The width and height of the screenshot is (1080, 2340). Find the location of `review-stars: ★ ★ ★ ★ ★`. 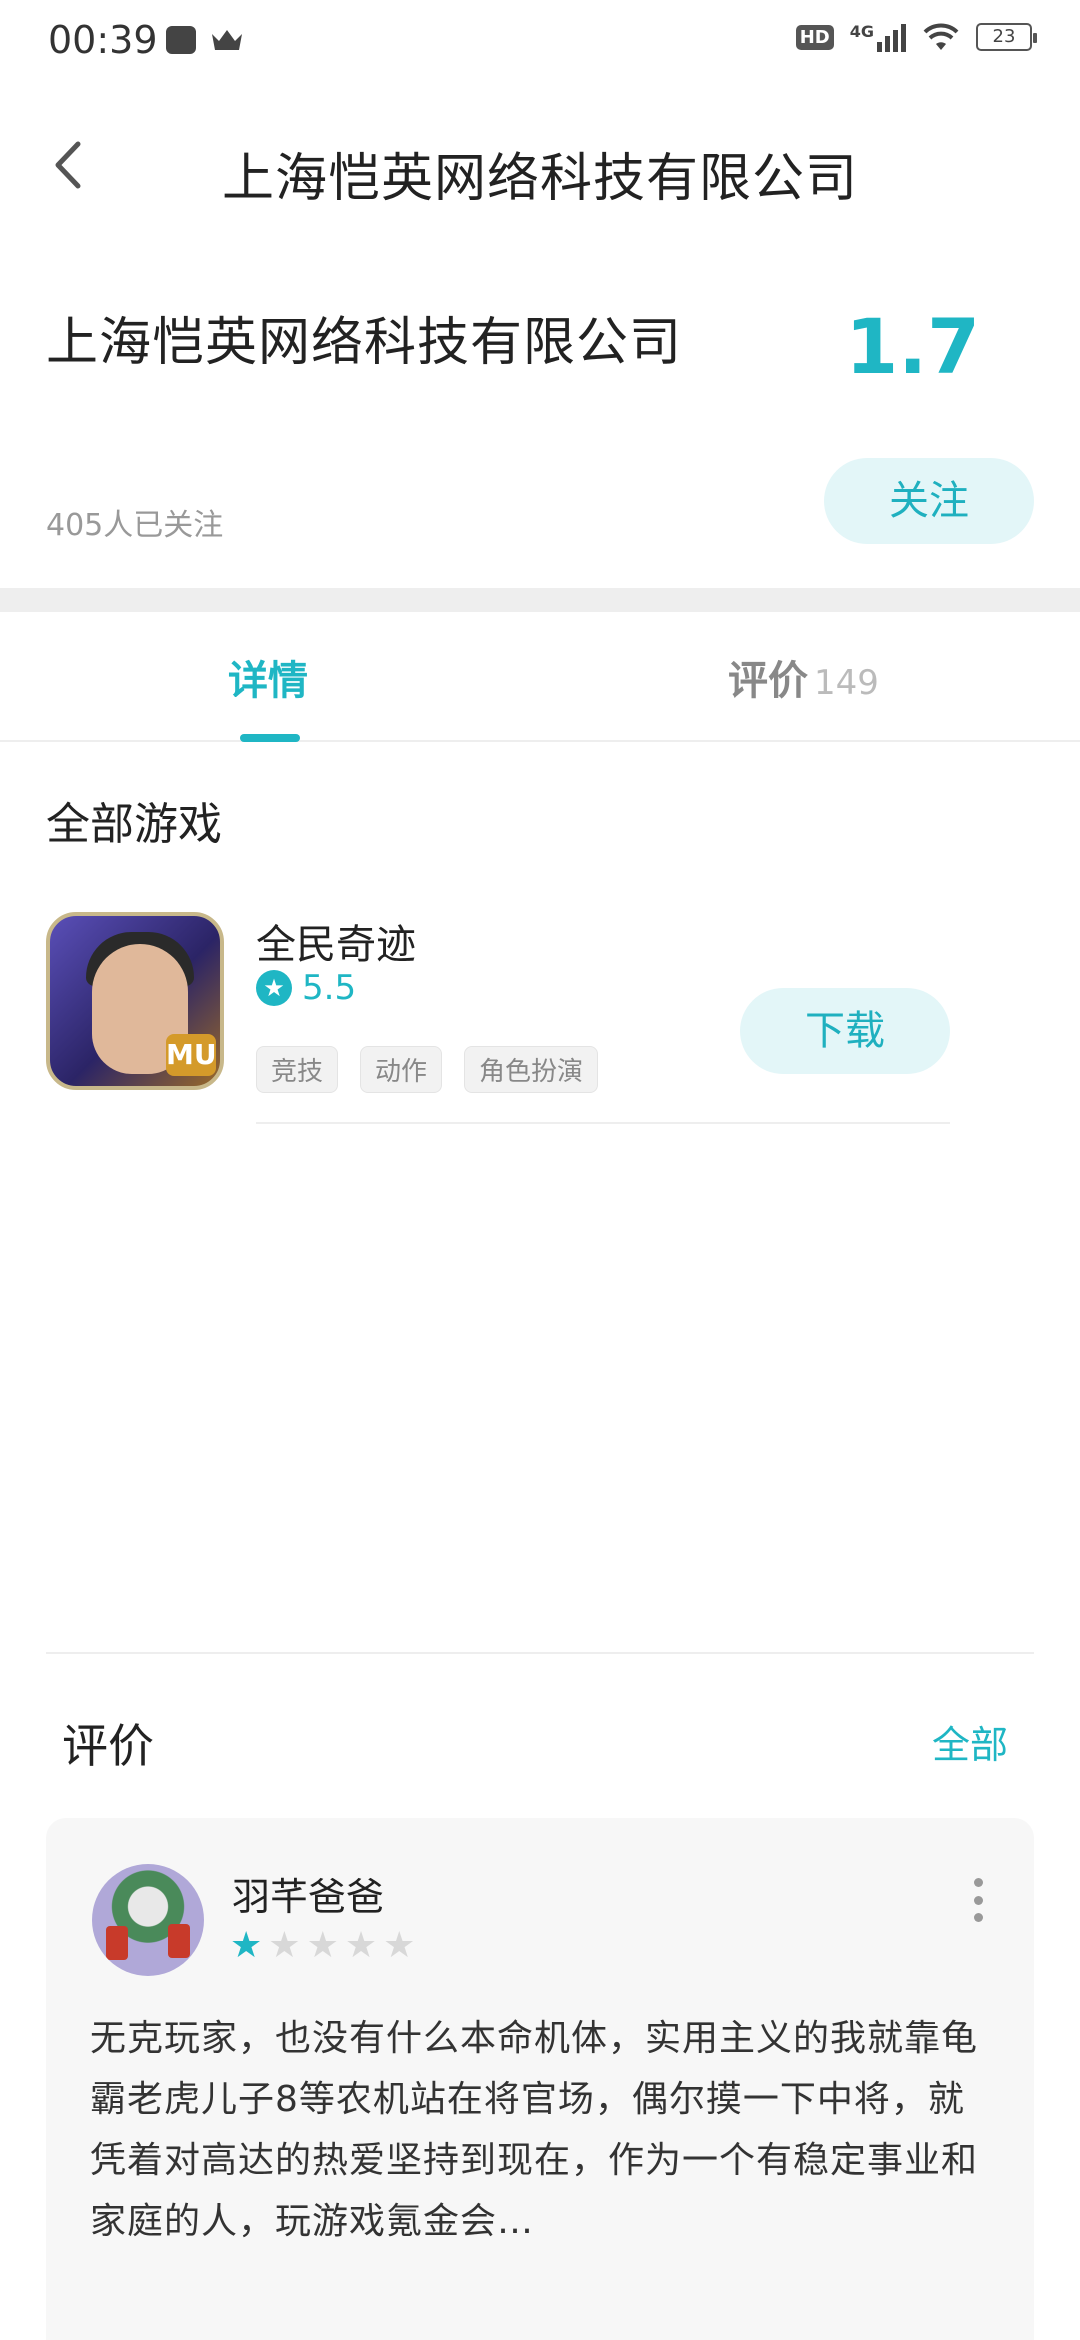

review-stars: ★ ★ ★ ★ ★ is located at coordinates (322, 1946).